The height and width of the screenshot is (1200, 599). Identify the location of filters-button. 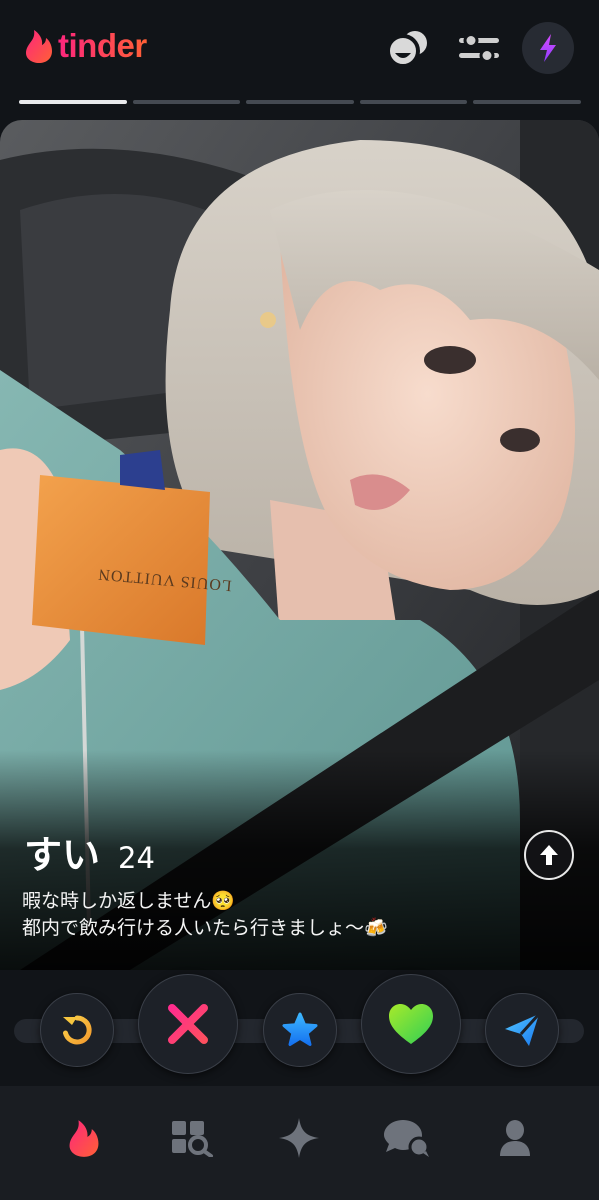
(479, 48).